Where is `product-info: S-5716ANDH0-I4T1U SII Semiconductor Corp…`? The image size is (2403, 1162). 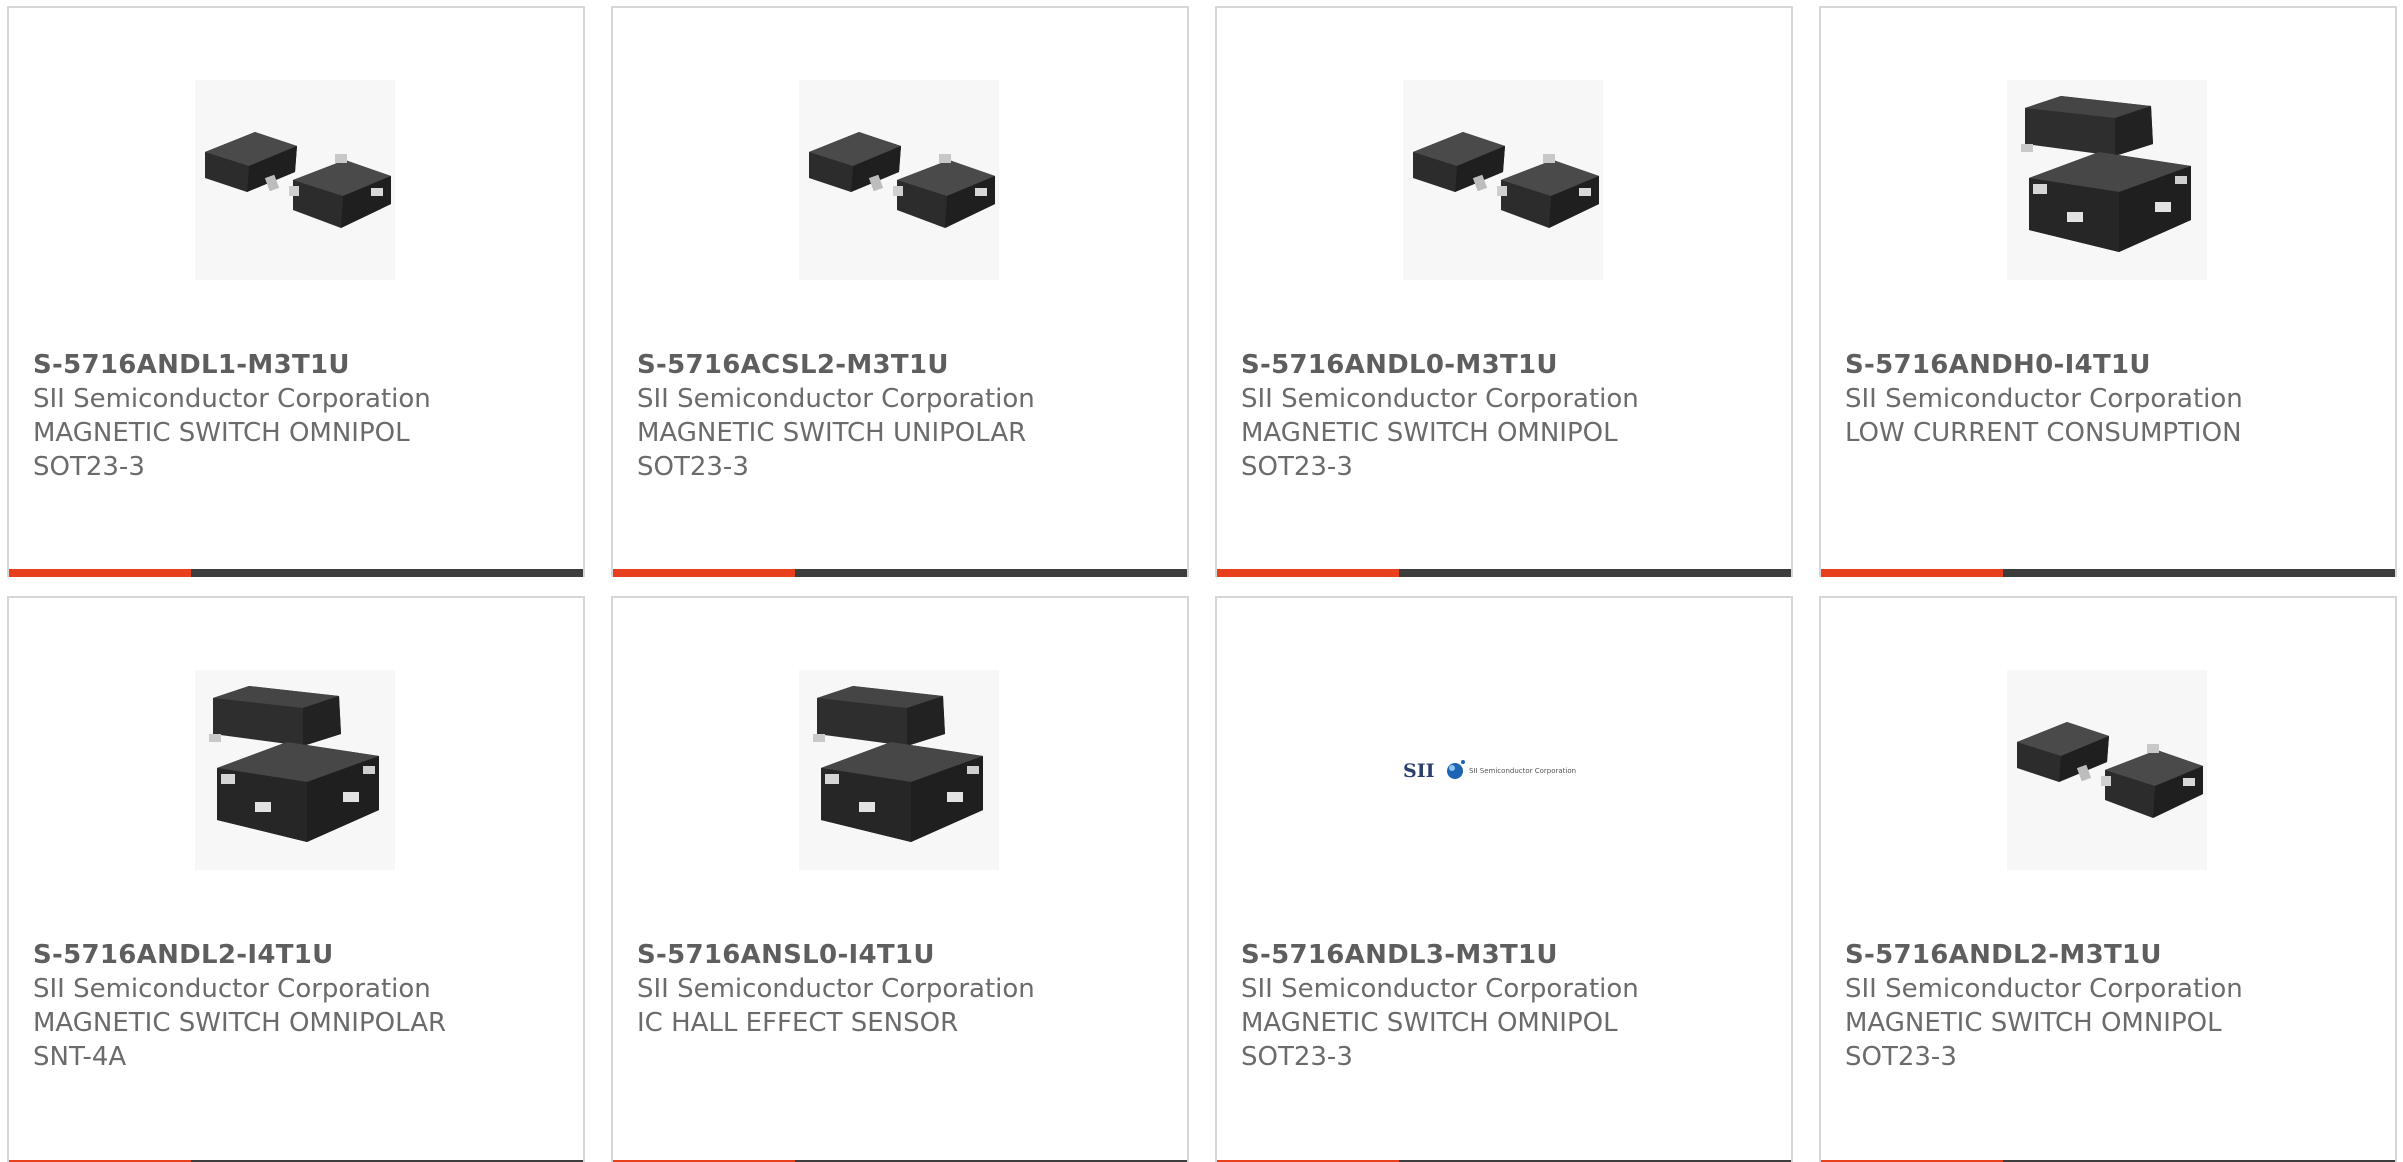 product-info: S-5716ANDH0-I4T1U SII Semiconductor Corp… is located at coordinates (2115, 399).